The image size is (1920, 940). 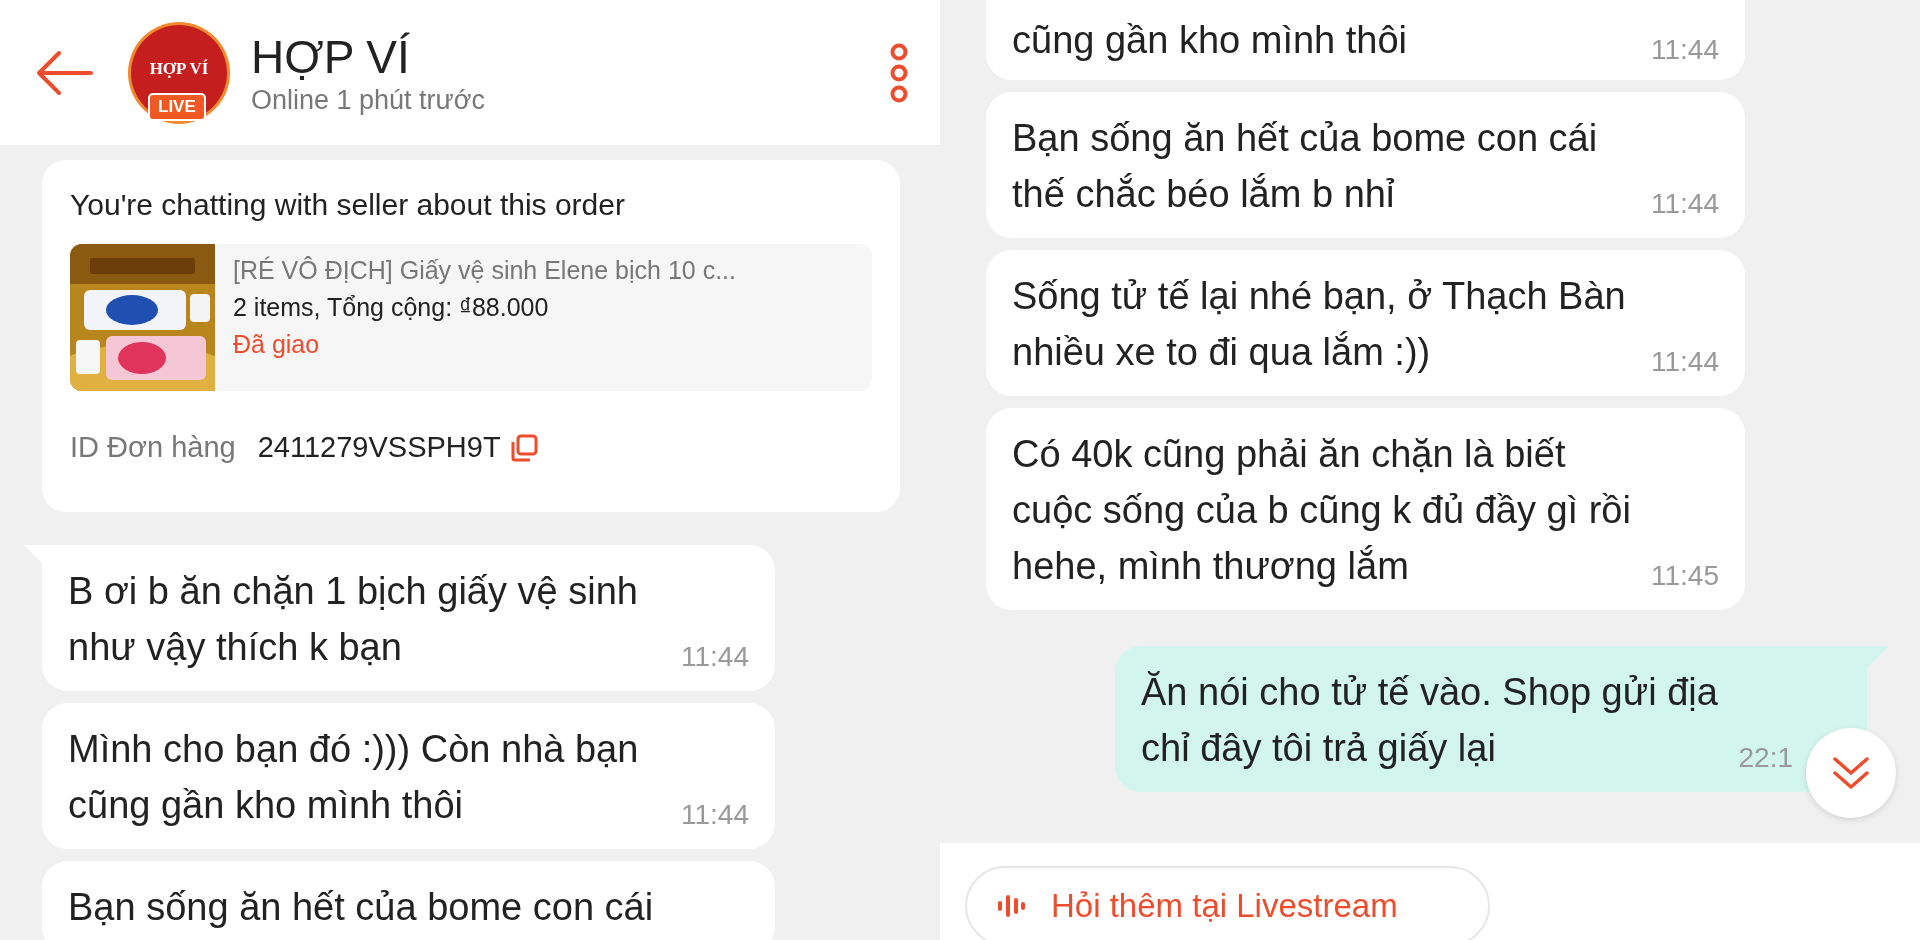 I want to click on order-summary: 2 items, Tổng cộng: ₫88.000, so click(x=391, y=307).